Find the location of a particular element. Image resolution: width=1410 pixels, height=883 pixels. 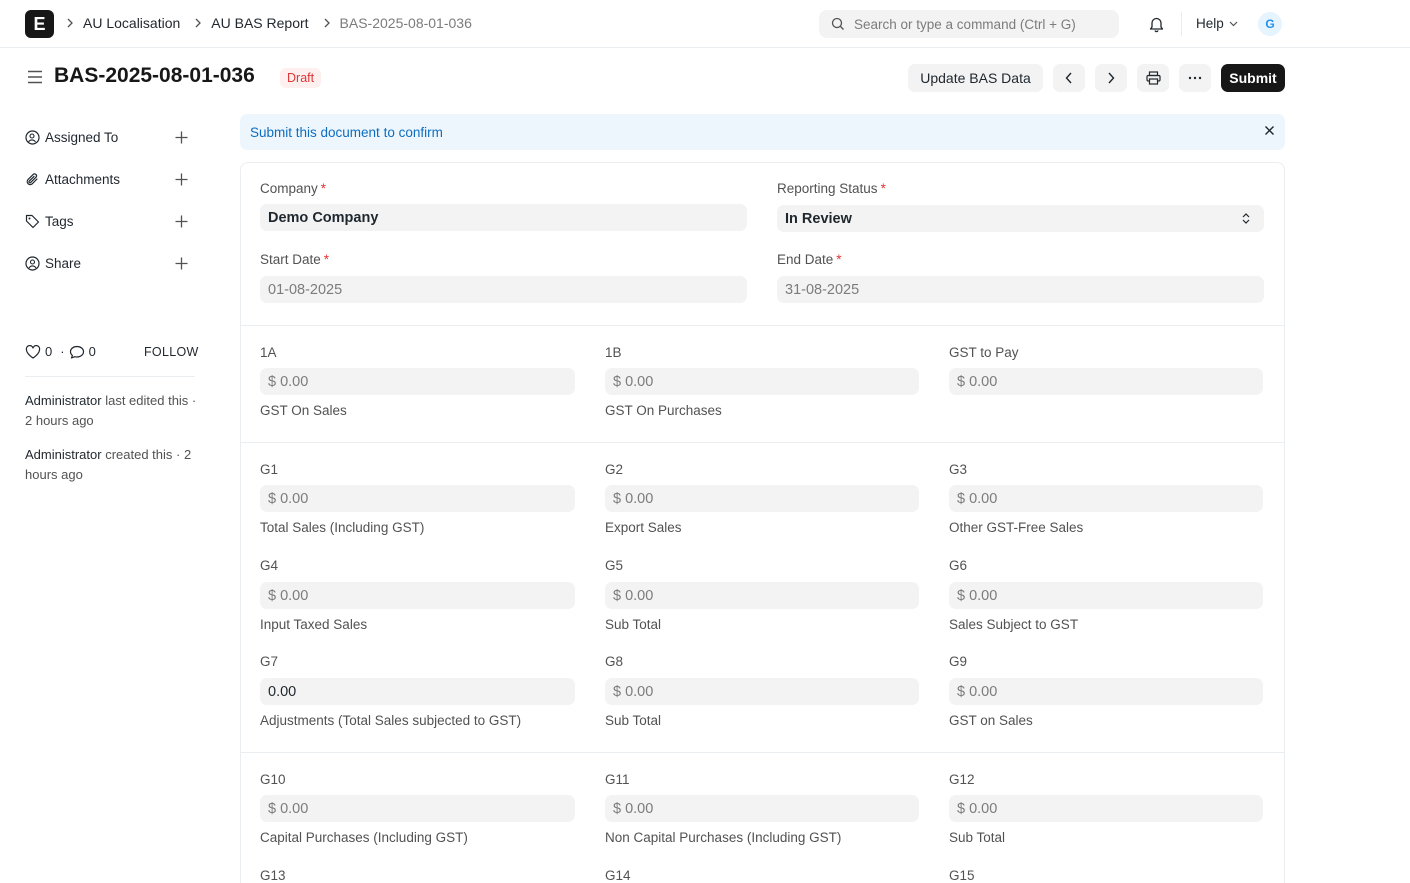

likes-comments: 0 · 0 is located at coordinates (62, 351).